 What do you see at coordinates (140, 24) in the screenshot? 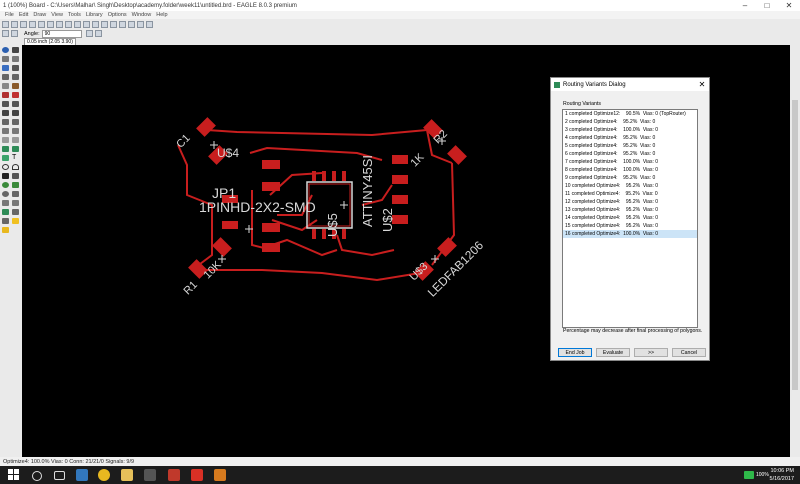
I see `go-icon` at bounding box center [140, 24].